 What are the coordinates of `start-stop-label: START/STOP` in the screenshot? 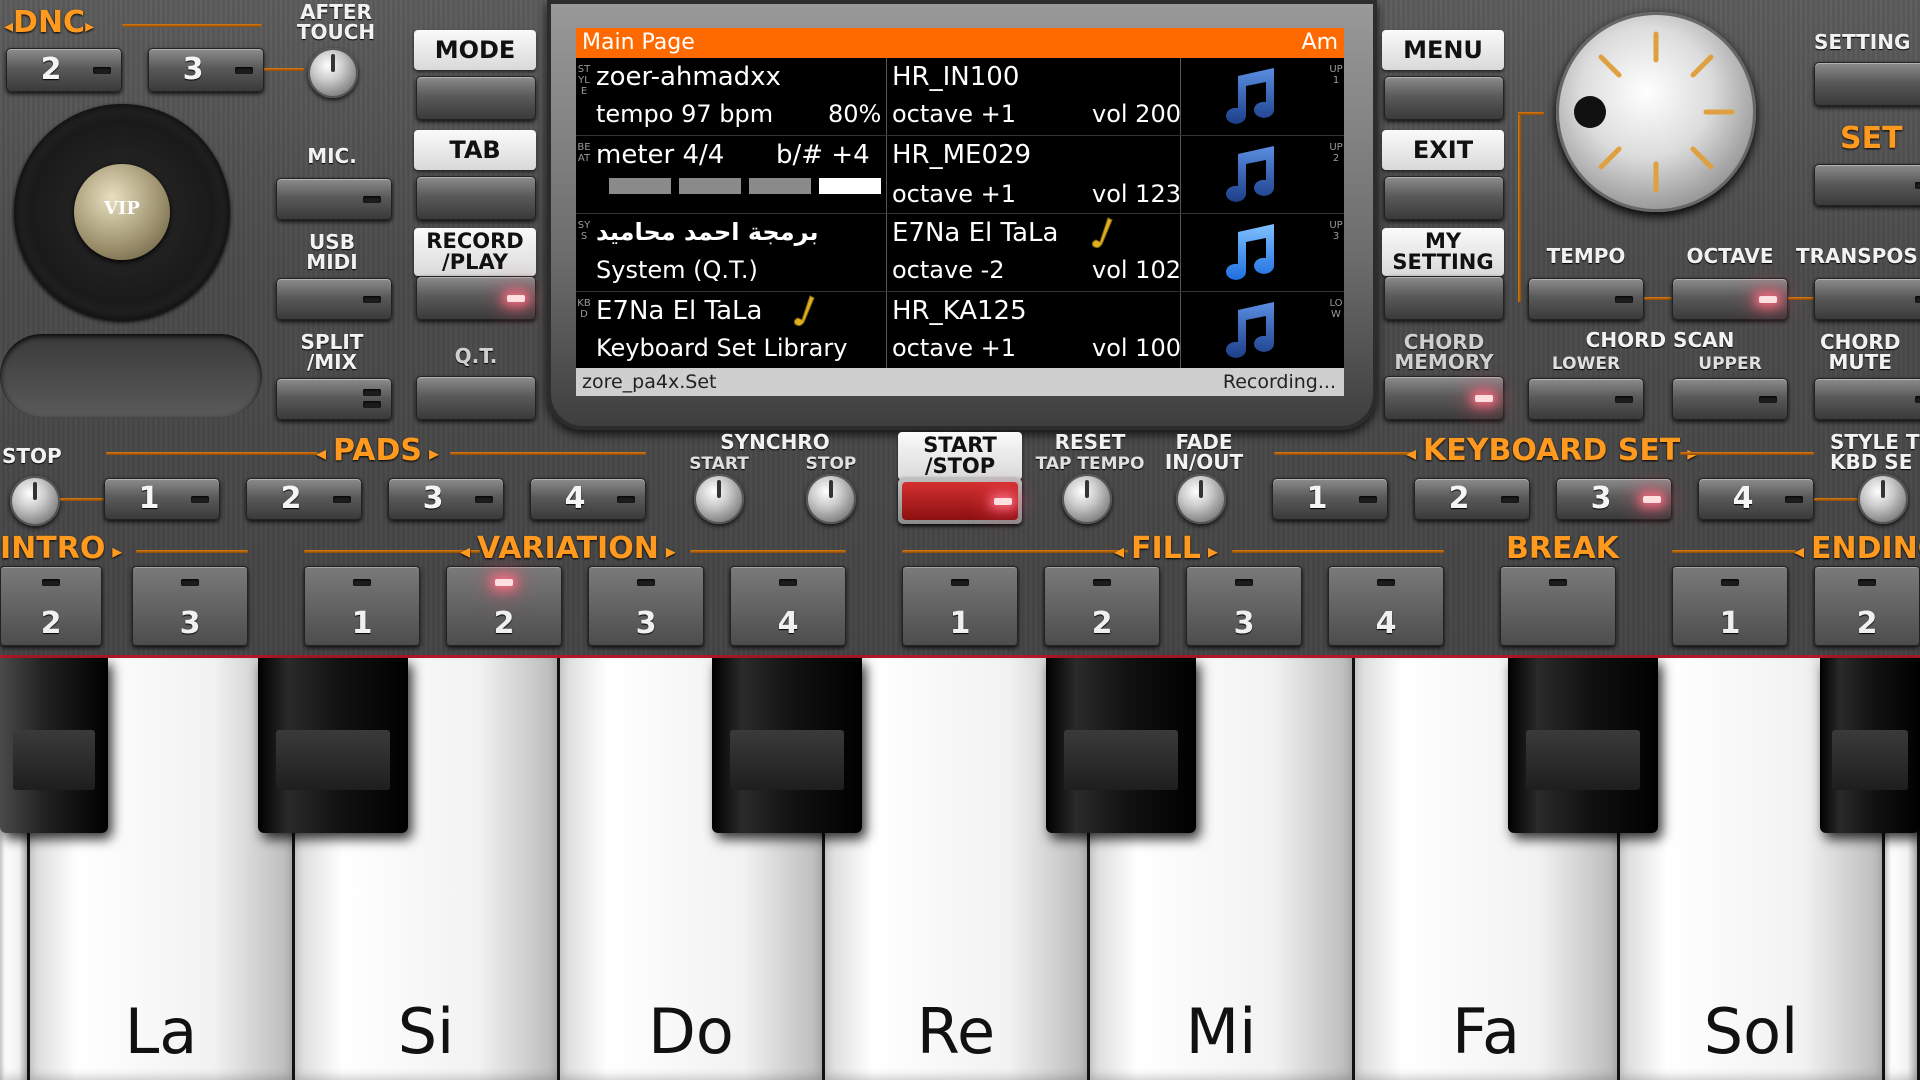 It's located at (960, 456).